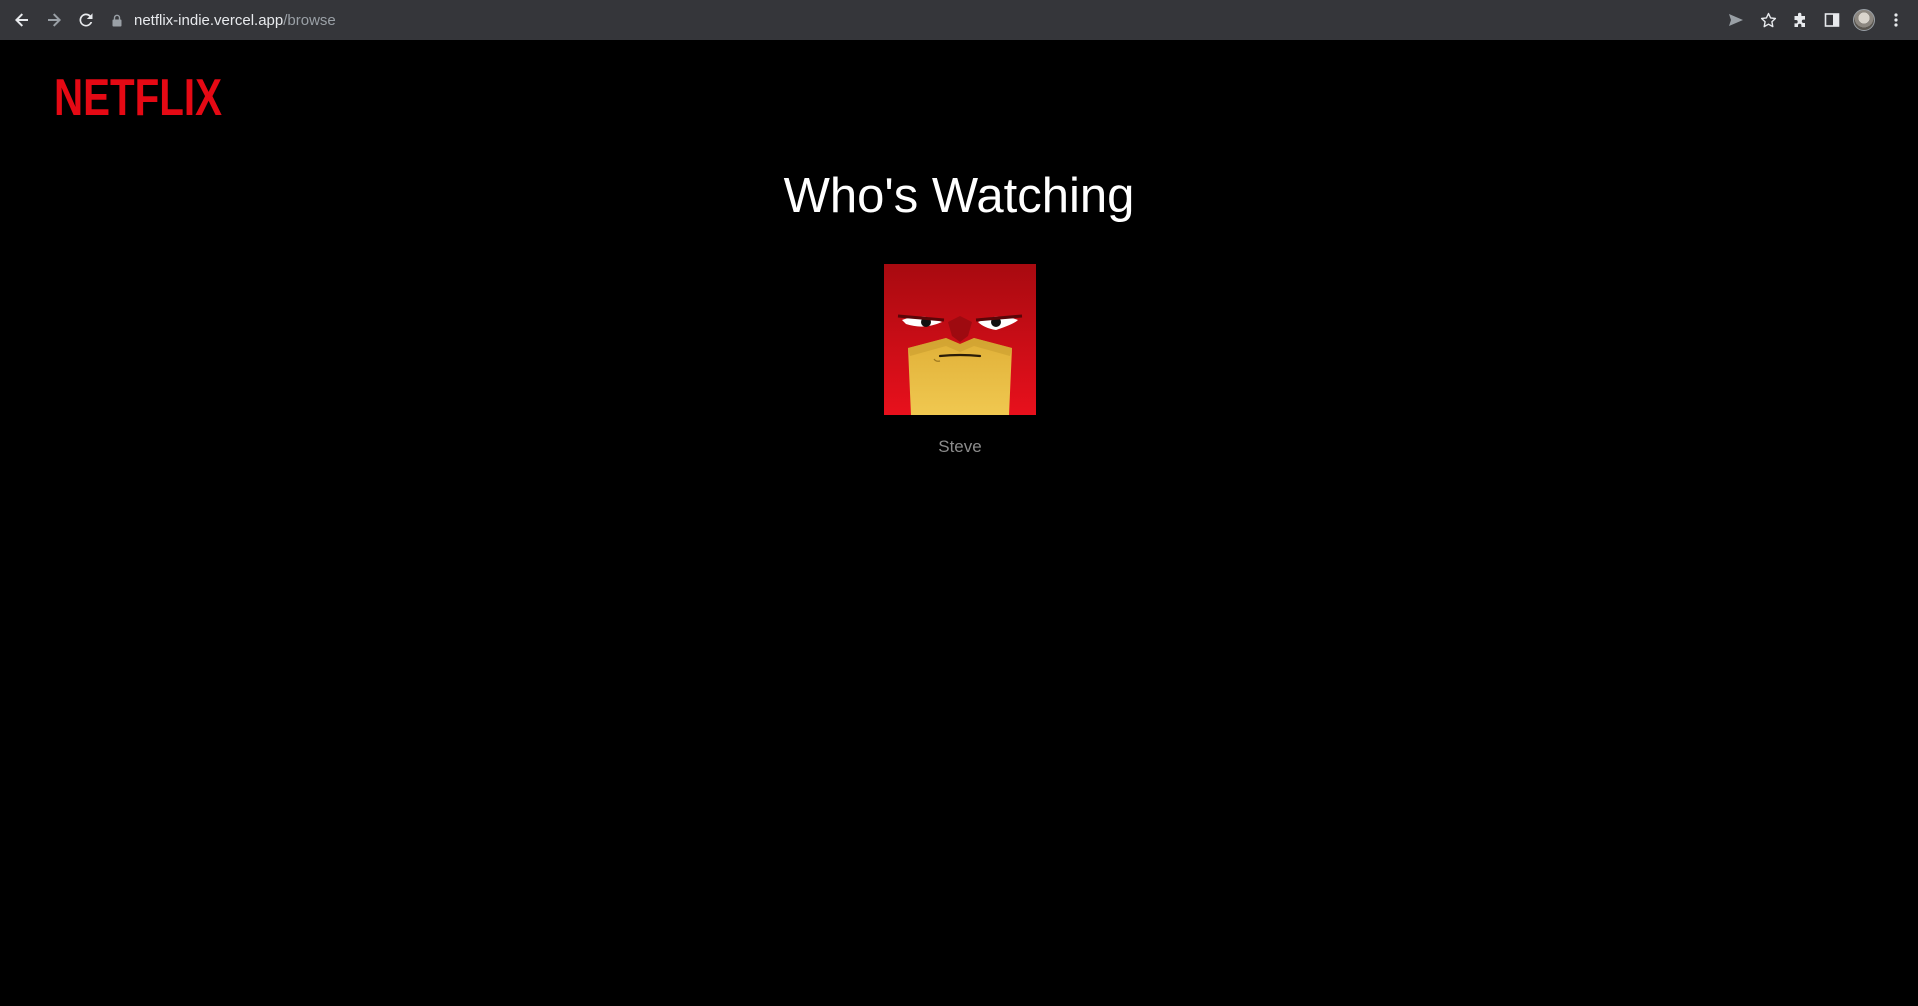 This screenshot has width=1918, height=1006. I want to click on page-title: Who's Watching, so click(959, 196).